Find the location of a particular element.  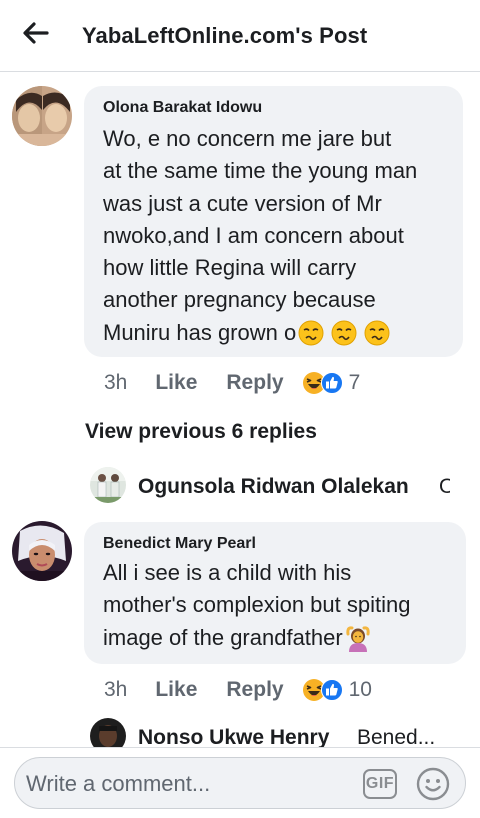

reply-author: Ogunsola Ridwan Olalekan is located at coordinates (273, 487).